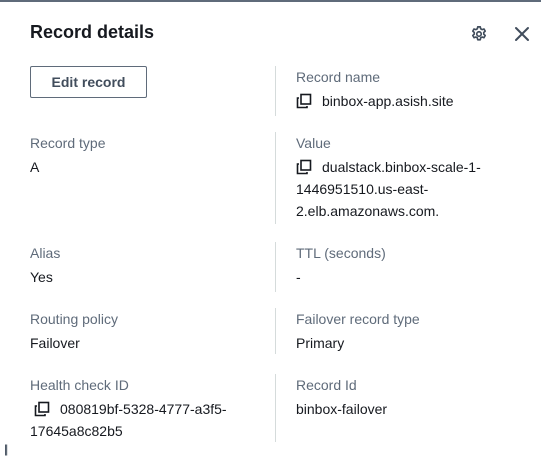 The image size is (541, 474). Describe the element at coordinates (522, 34) in the screenshot. I see `close-icon` at that location.